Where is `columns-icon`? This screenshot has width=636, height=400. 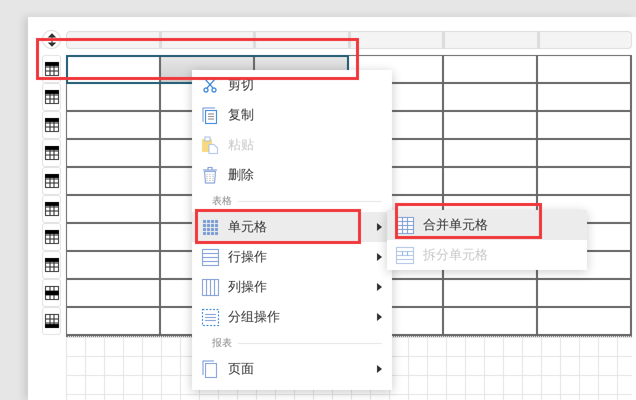
columns-icon is located at coordinates (210, 287).